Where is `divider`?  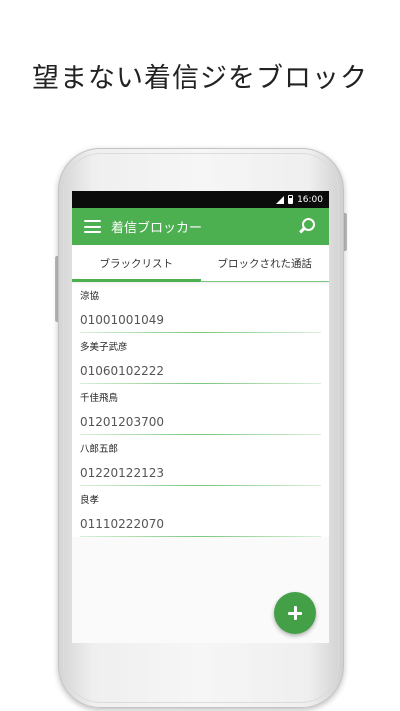 divider is located at coordinates (200, 536).